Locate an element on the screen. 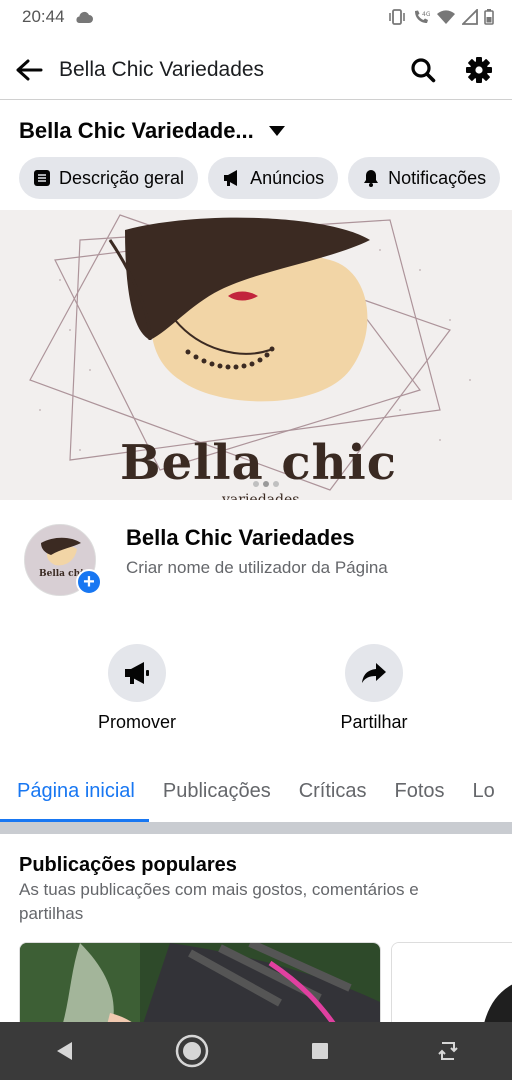 The width and height of the screenshot is (512, 1080). system-nav-bar is located at coordinates (256, 1051).